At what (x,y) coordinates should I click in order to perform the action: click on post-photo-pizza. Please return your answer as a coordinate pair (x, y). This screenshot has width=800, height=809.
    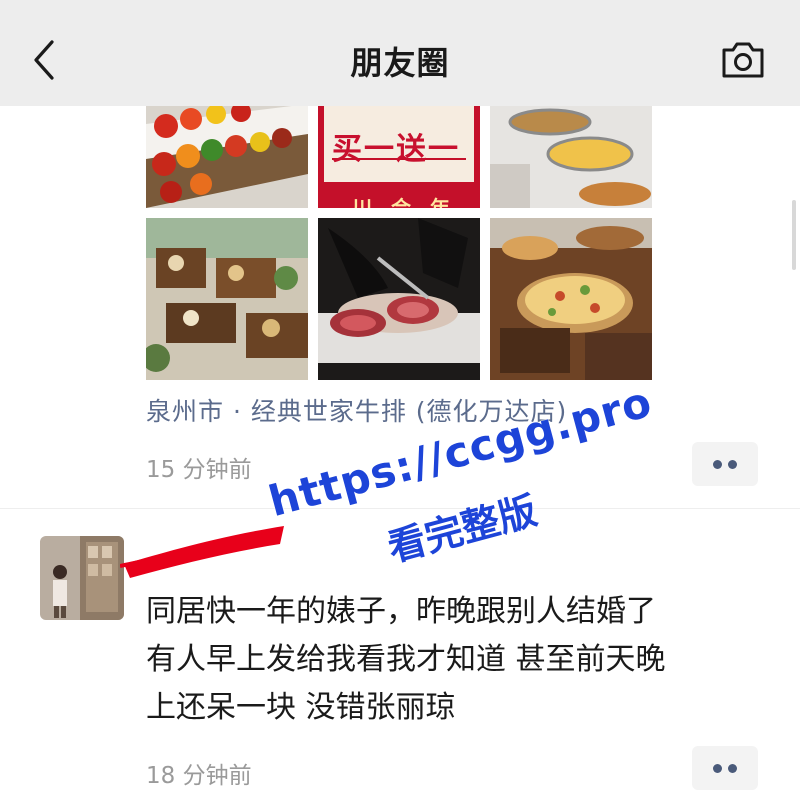
    Looking at the image, I should click on (571, 299).